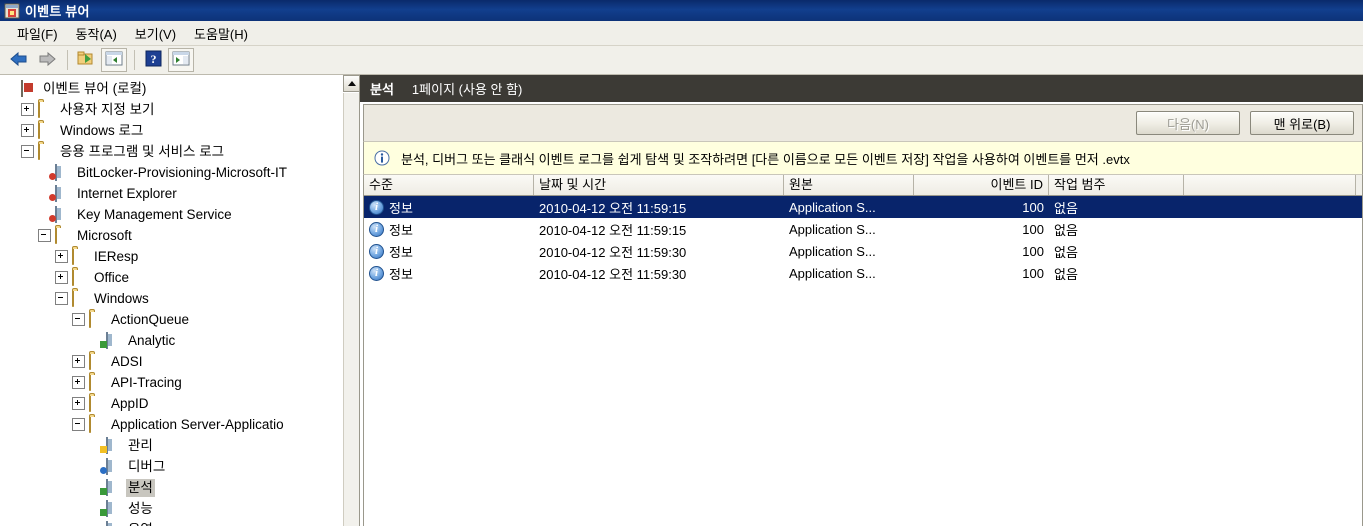  Describe the element at coordinates (401, 230) in the screenshot. I see `cell-text: 정보` at that location.